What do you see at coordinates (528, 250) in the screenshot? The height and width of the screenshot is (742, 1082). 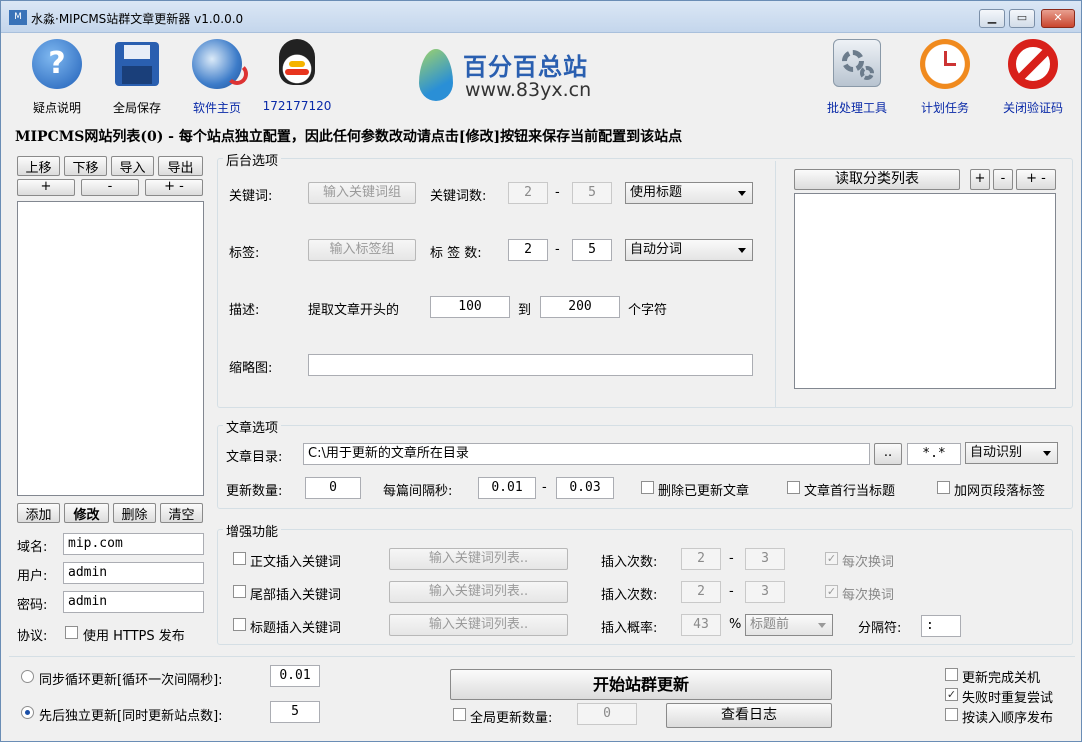 I see `tag-min-input: 2` at bounding box center [528, 250].